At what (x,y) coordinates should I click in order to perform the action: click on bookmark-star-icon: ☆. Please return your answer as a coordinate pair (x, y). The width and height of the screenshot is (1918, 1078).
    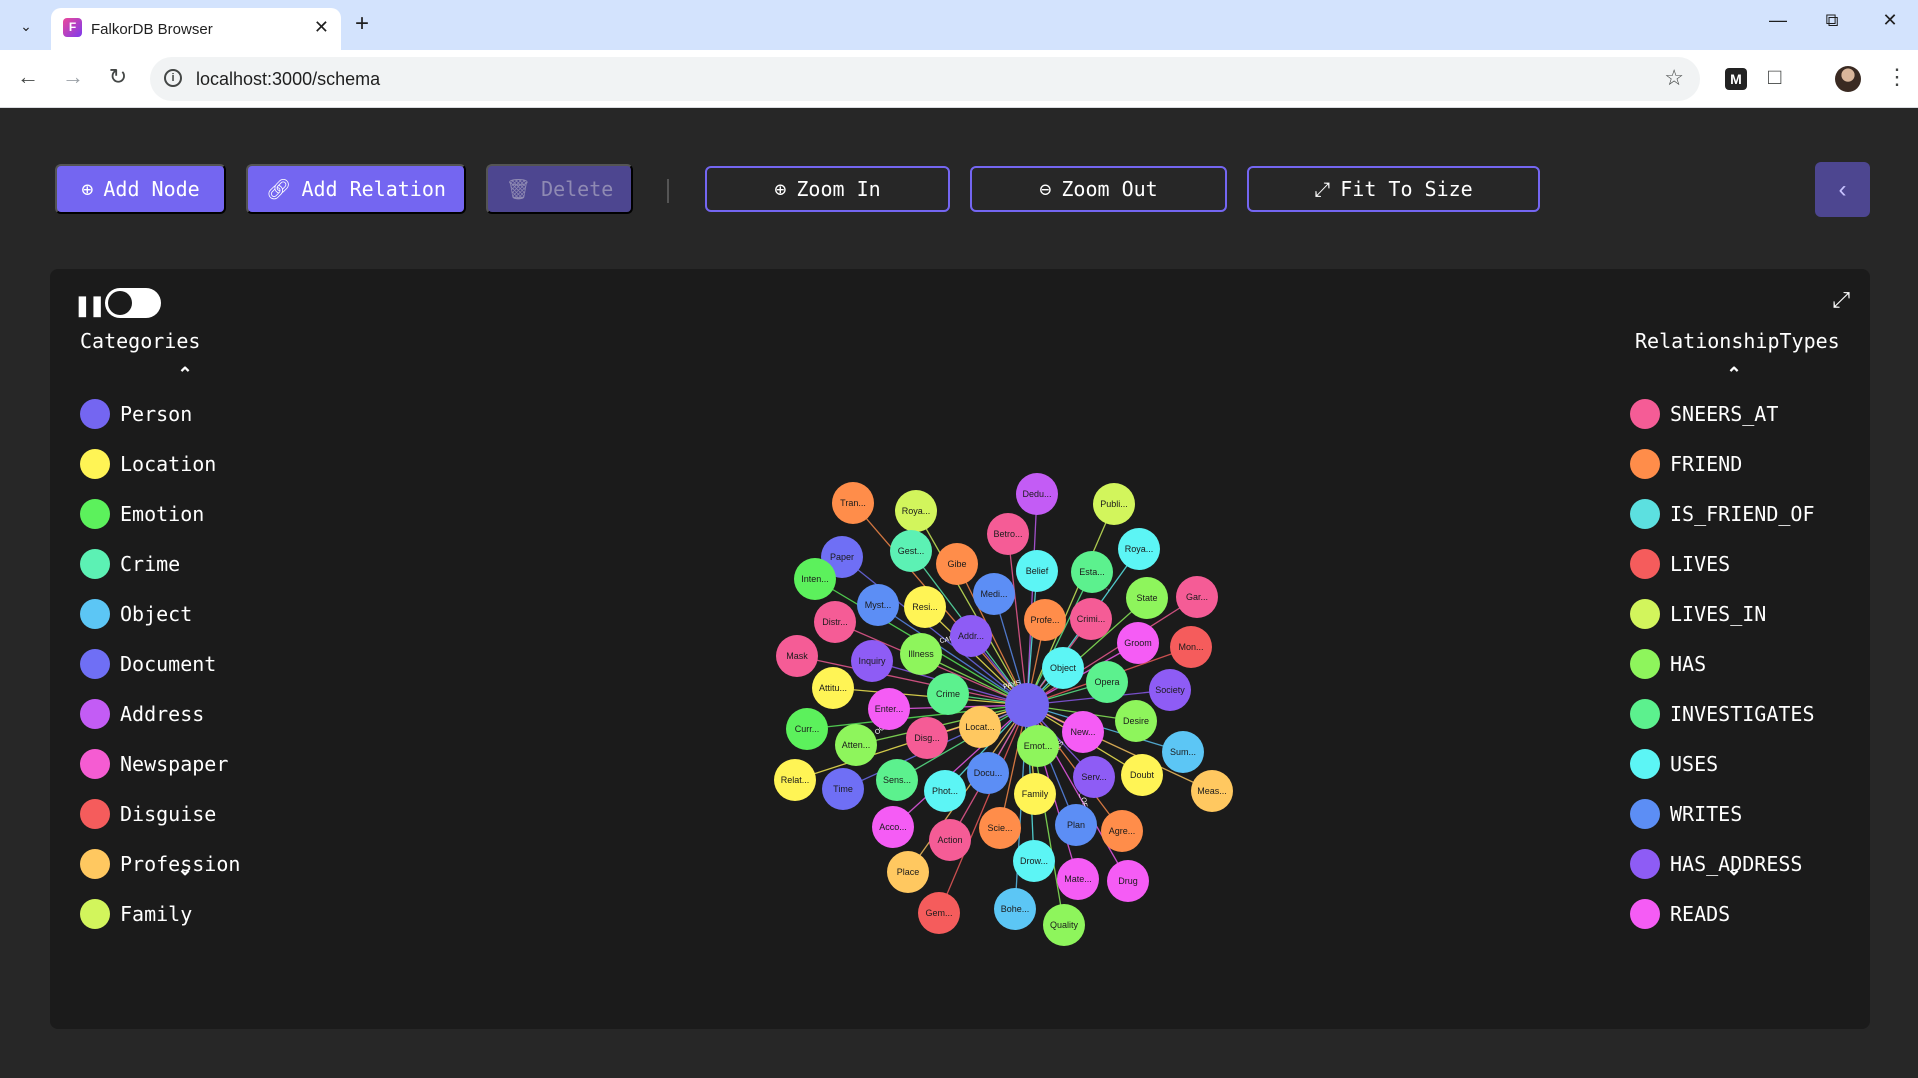
    Looking at the image, I should click on (1674, 78).